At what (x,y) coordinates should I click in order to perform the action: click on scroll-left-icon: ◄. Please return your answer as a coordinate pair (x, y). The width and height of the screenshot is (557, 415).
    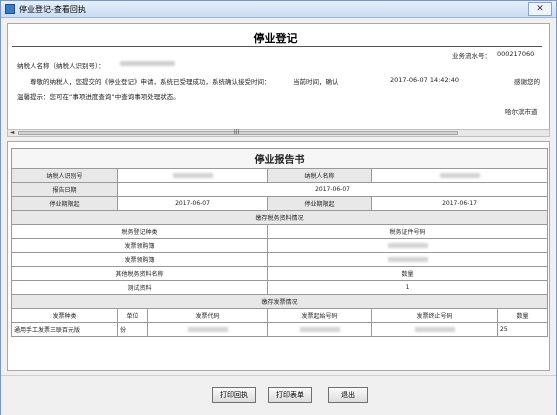
    Looking at the image, I should click on (12, 133).